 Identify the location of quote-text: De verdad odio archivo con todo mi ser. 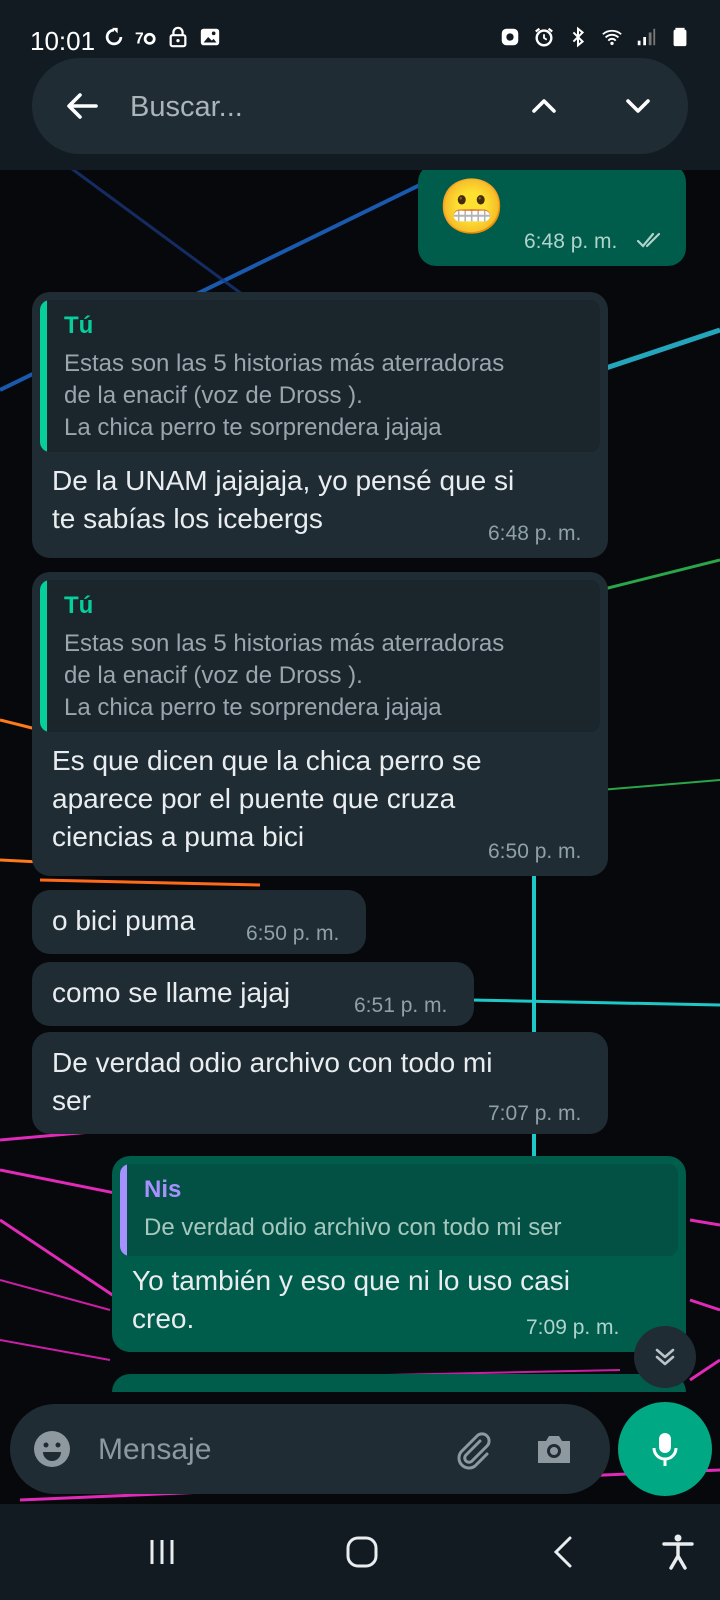
(353, 1227).